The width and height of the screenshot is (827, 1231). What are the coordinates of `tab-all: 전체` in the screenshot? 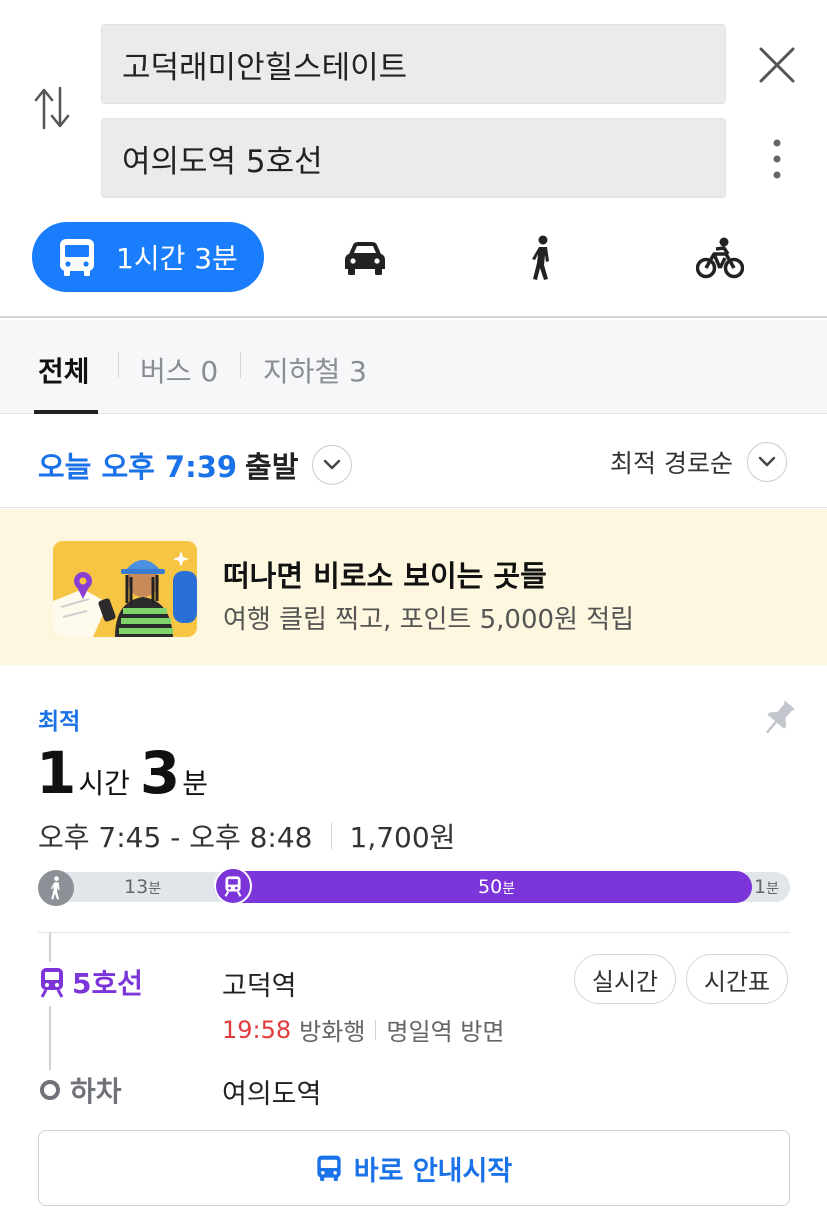 It's located at (64, 370).